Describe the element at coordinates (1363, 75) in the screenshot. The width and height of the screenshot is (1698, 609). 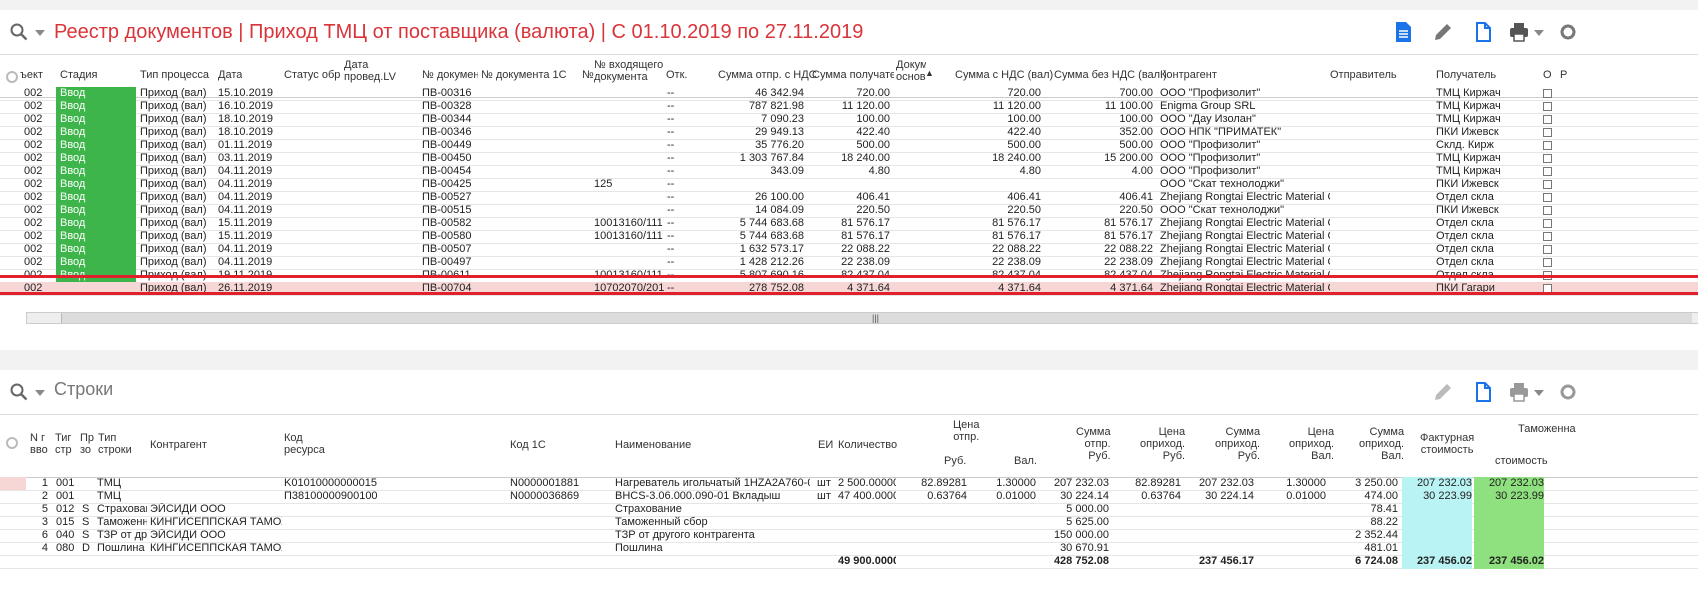
I see `col-sender: Отправитель` at that location.